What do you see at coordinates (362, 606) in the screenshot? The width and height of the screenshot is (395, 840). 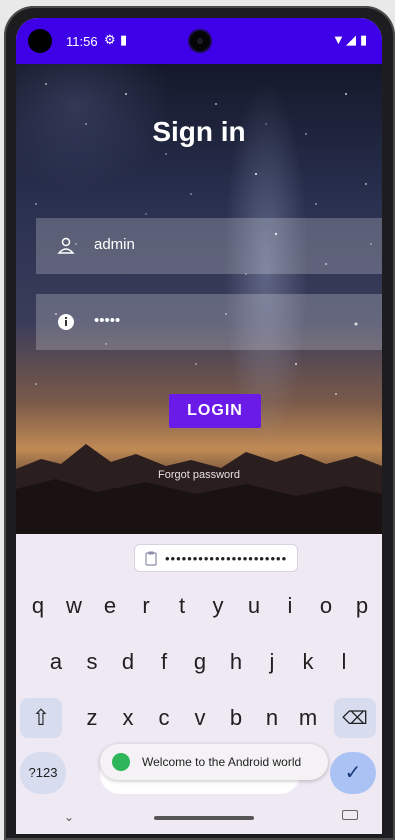 I see `key-p: p` at bounding box center [362, 606].